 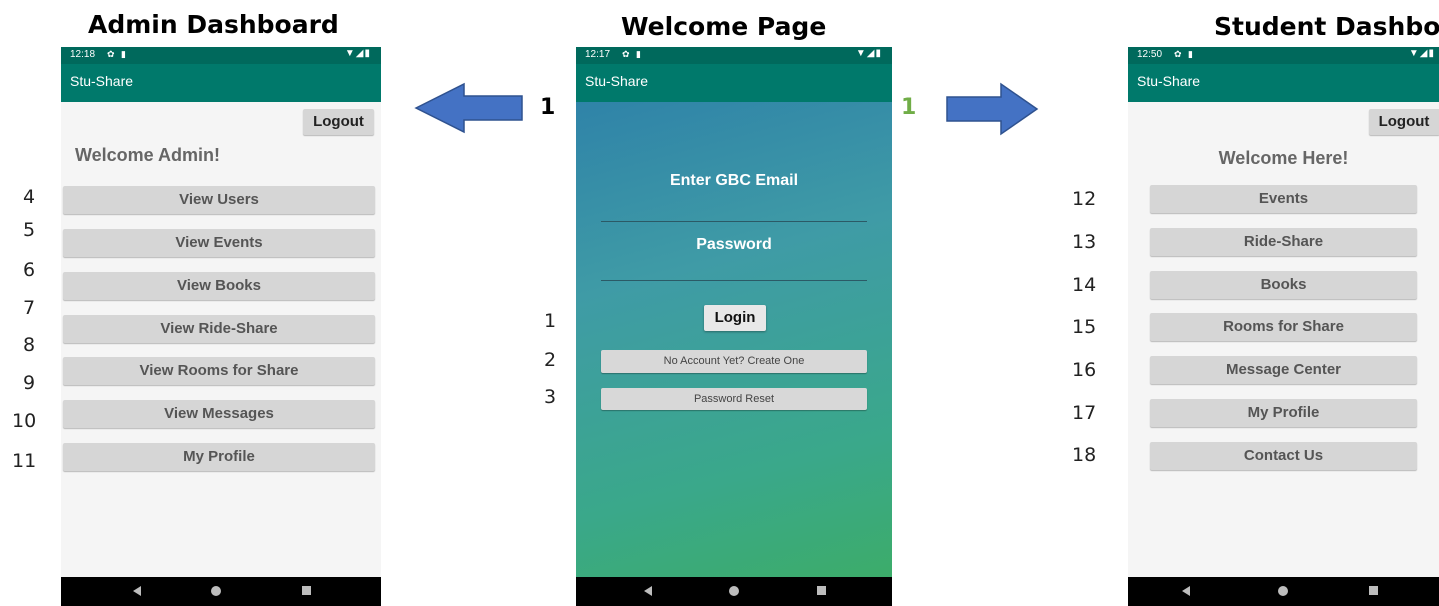 I want to click on student-step-number: 13, so click(x=1084, y=242).